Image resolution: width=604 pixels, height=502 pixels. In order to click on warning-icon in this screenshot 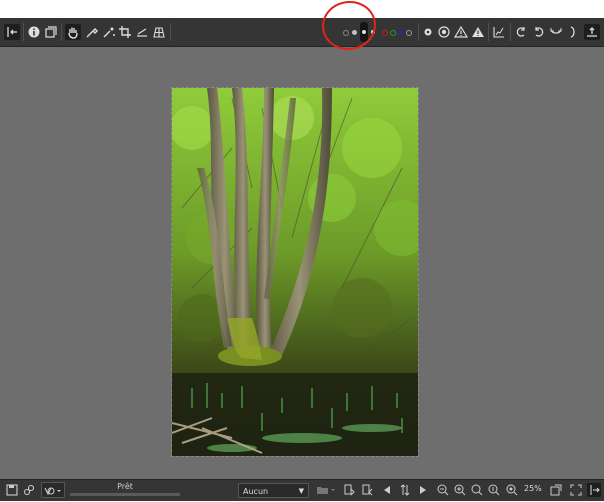, I will do `click(461, 32)`.